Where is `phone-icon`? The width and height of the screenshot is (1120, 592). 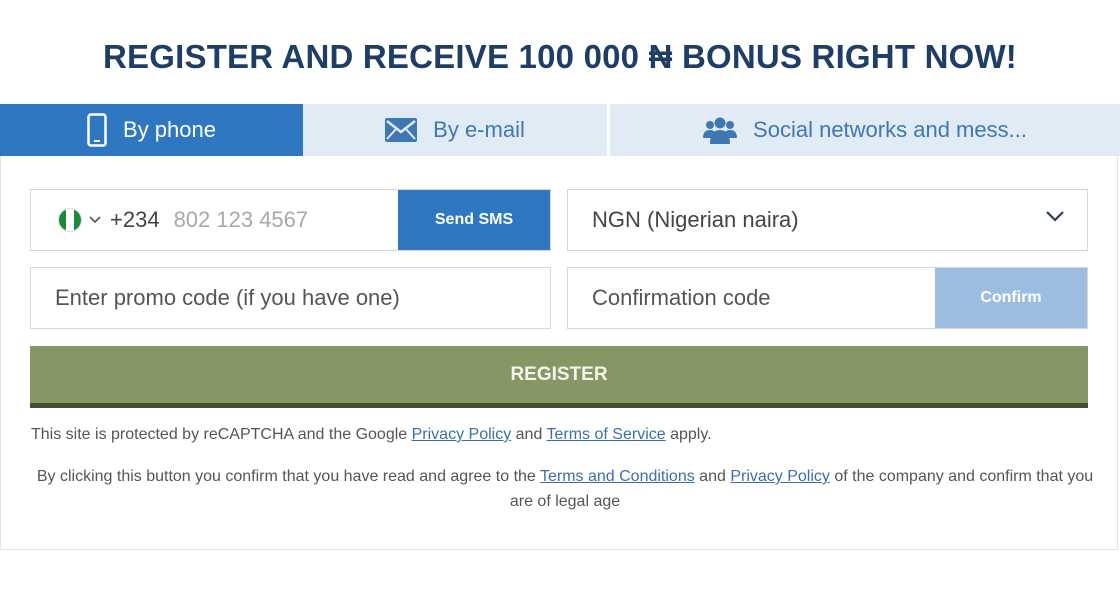
phone-icon is located at coordinates (97, 130).